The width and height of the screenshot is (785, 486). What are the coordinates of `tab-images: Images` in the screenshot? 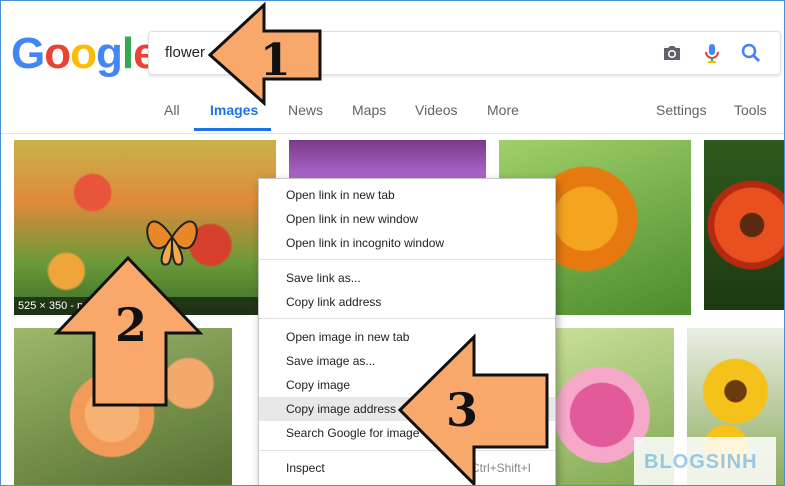 It's located at (234, 110).